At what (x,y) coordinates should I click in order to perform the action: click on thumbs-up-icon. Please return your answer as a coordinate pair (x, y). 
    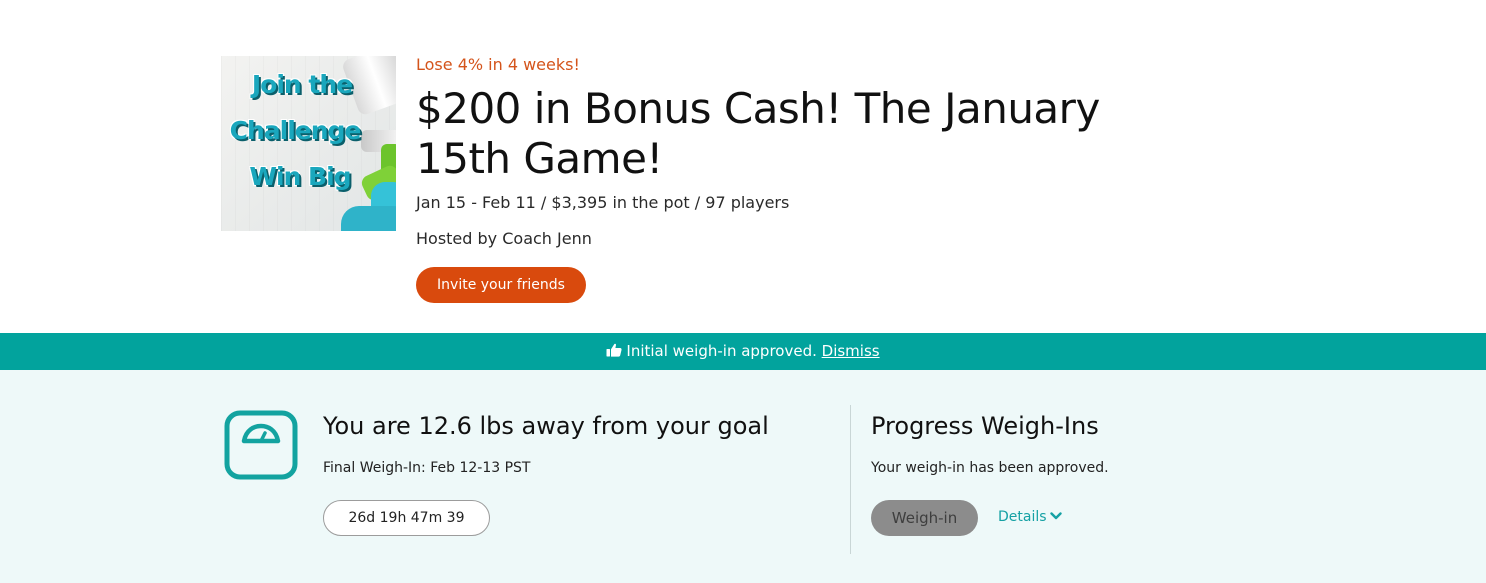
    Looking at the image, I should click on (614, 350).